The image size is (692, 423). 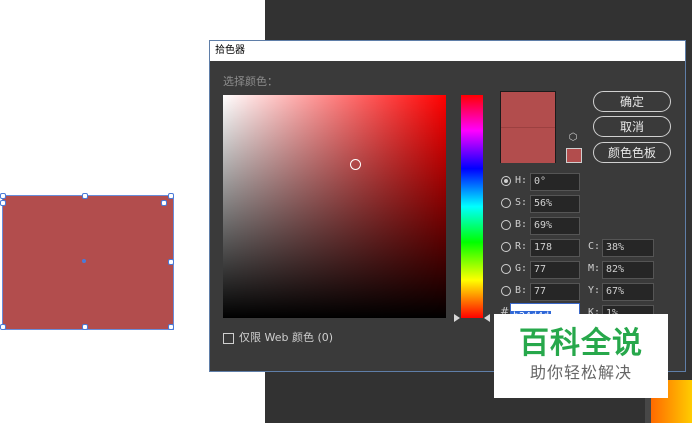 What do you see at coordinates (521, 268) in the screenshot?
I see `green-label: G:` at bounding box center [521, 268].